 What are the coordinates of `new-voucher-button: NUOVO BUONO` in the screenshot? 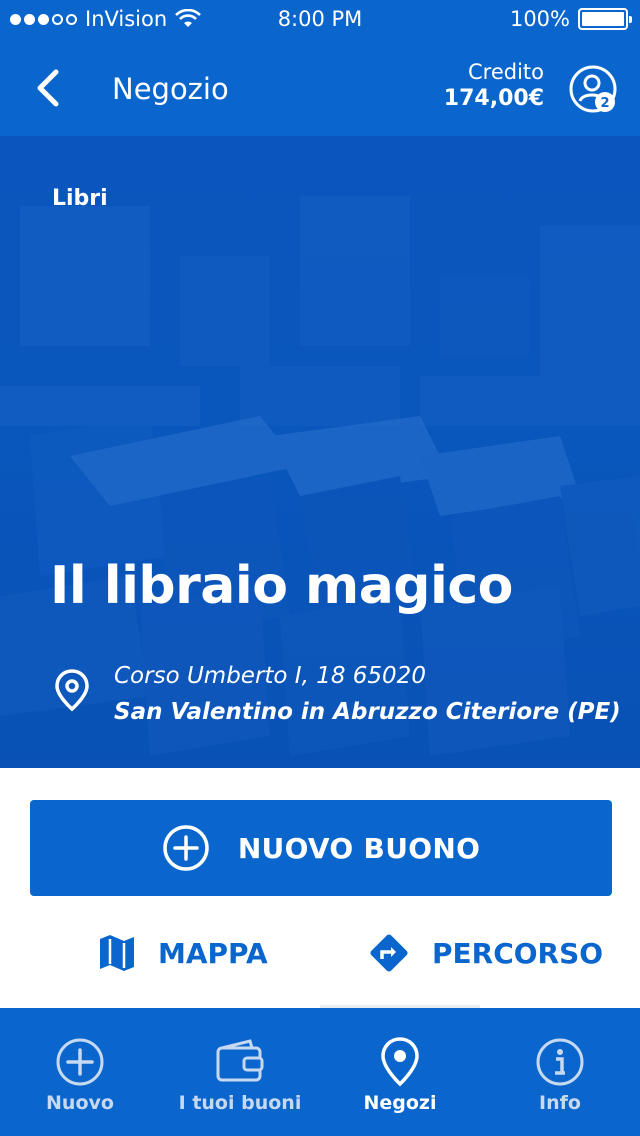 It's located at (321, 848).